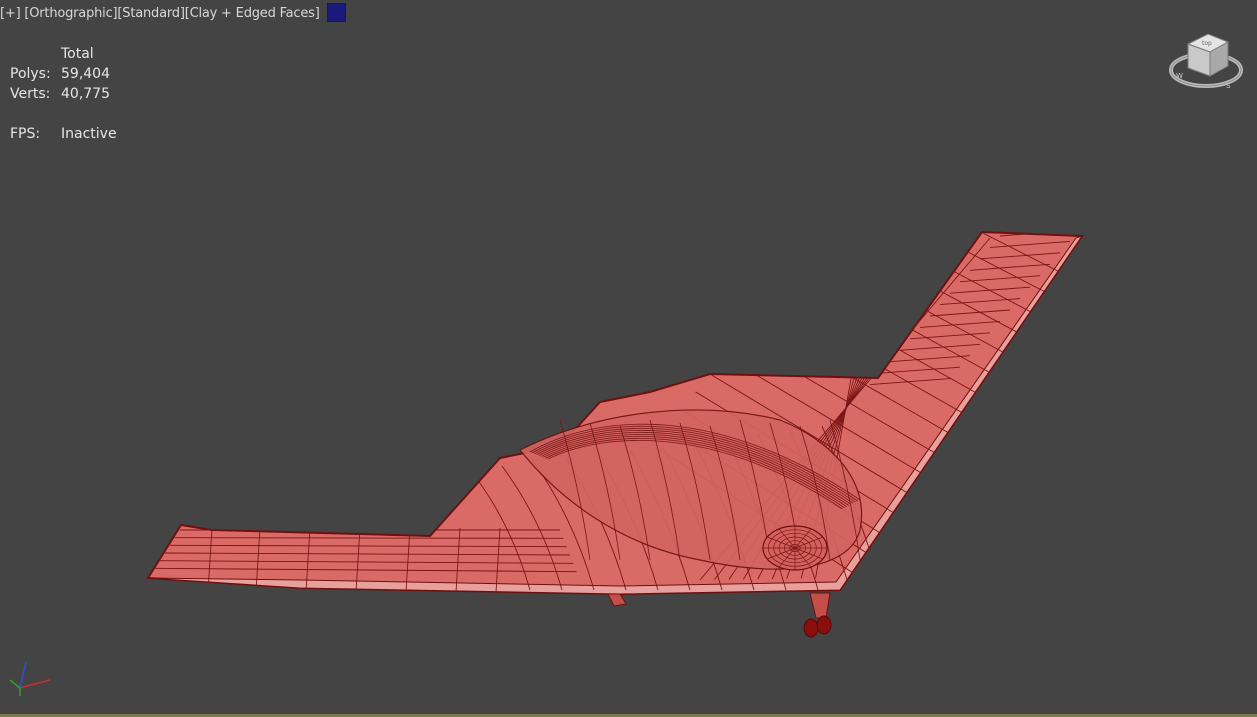  I want to click on axis-tripod-icon, so click(30, 678).